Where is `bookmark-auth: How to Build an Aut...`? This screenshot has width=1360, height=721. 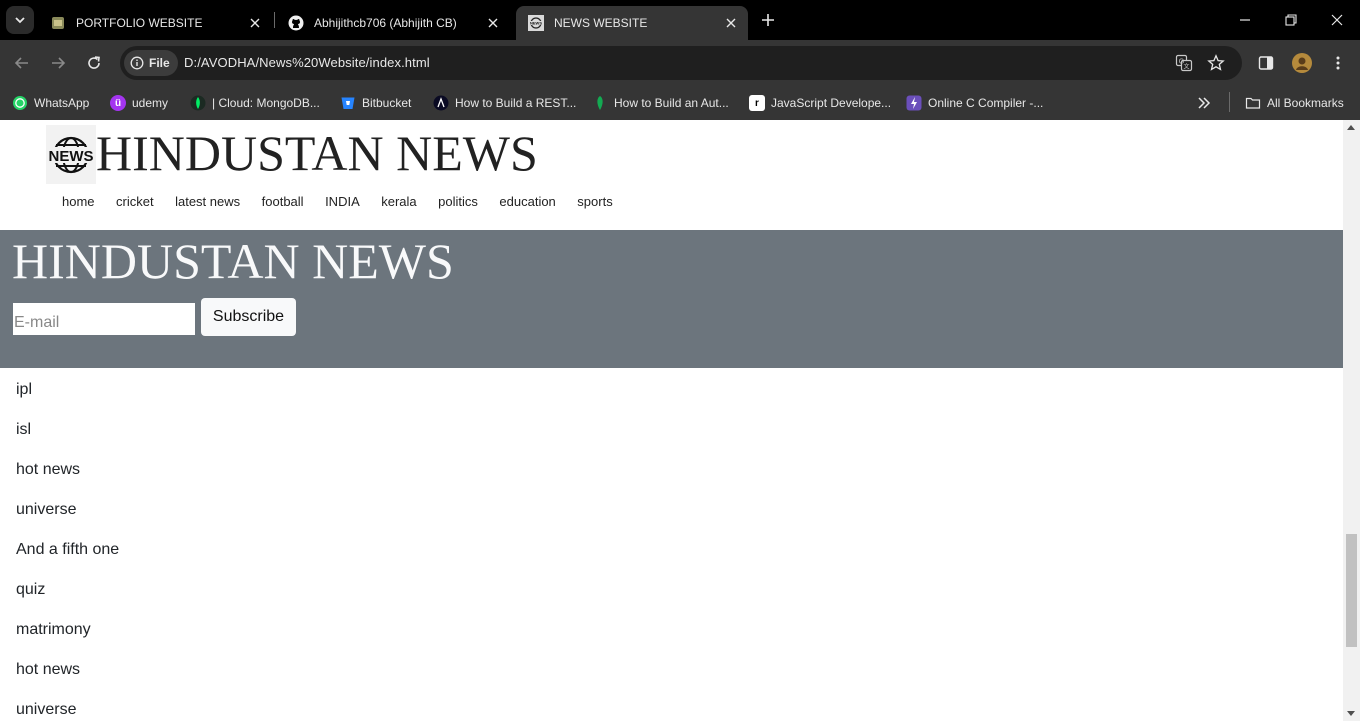 bookmark-auth: How to Build an Aut... is located at coordinates (660, 103).